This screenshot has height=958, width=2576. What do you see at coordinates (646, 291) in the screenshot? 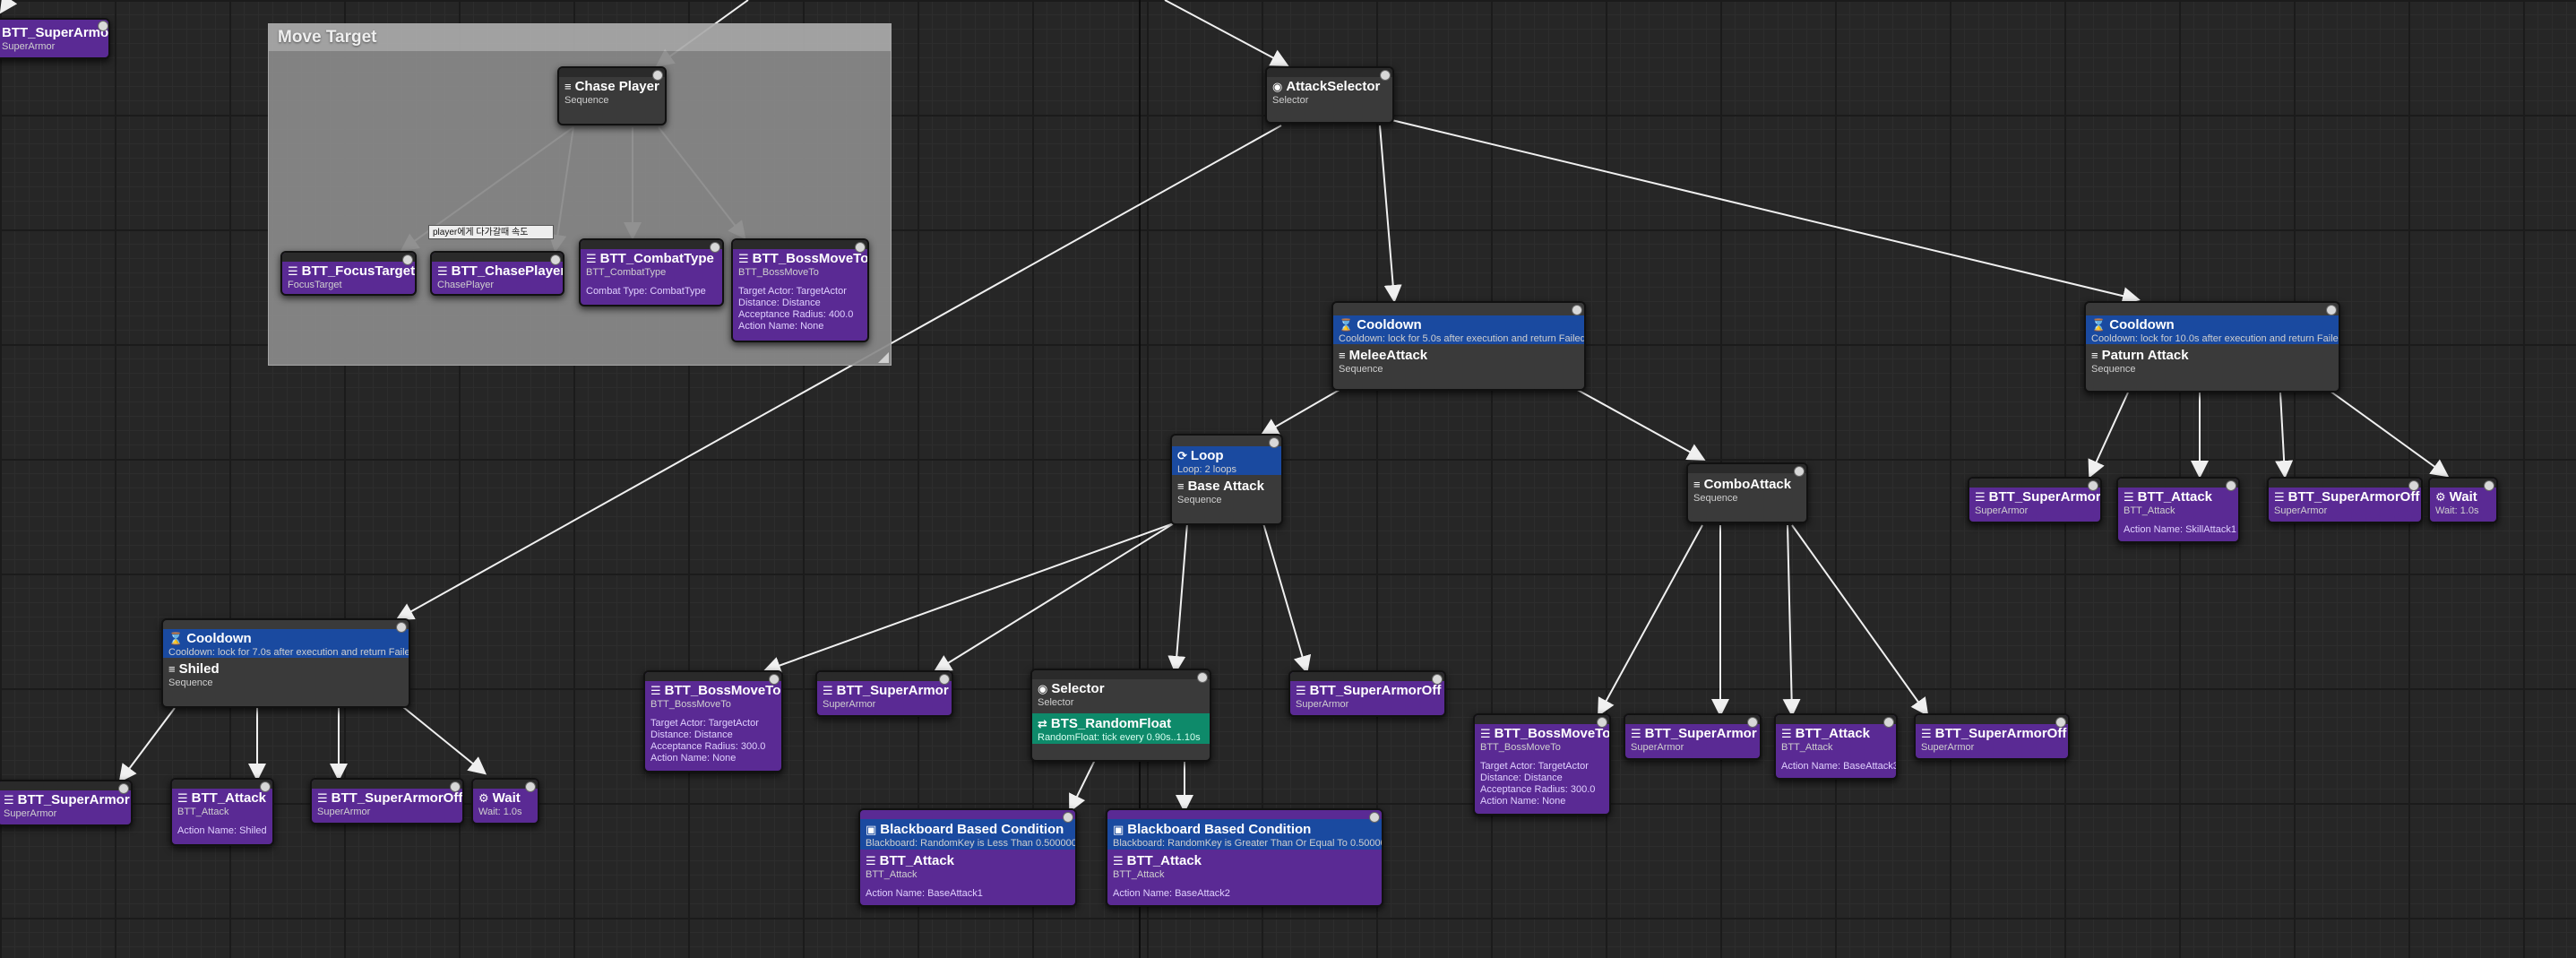
I see `node-property: Combat Type: CombatType` at bounding box center [646, 291].